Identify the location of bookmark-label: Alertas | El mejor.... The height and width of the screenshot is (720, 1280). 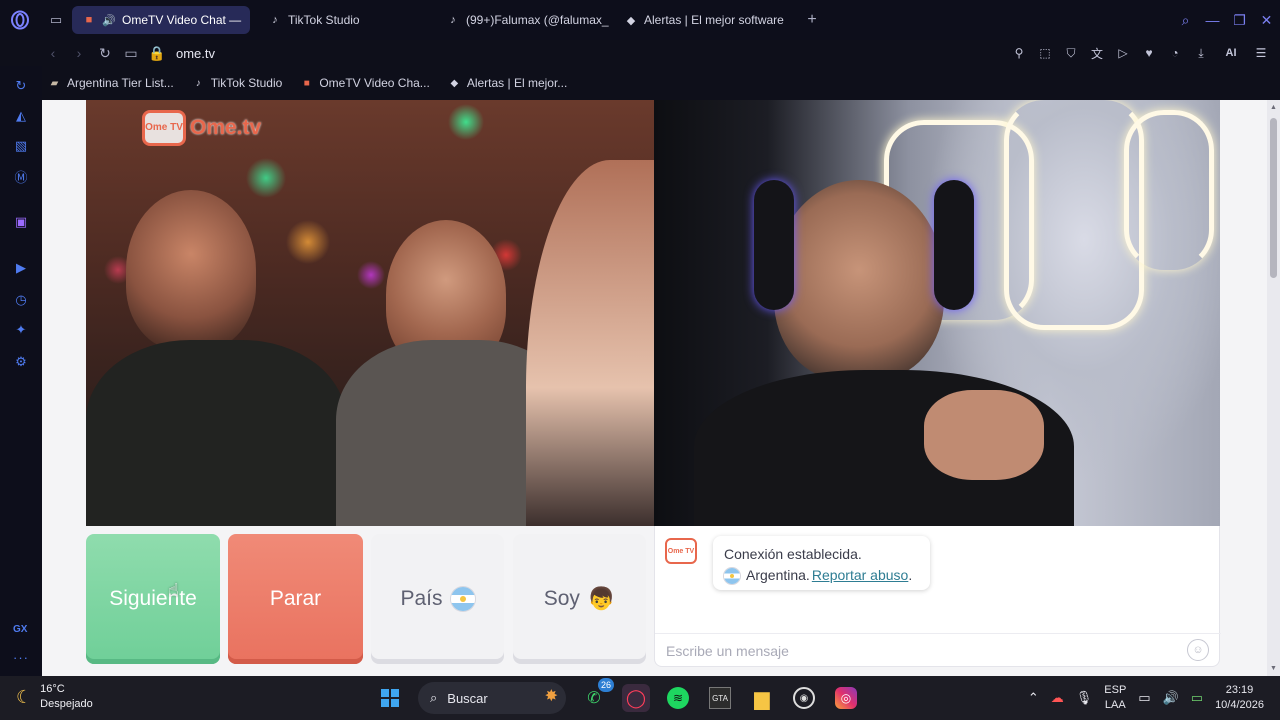
(517, 83).